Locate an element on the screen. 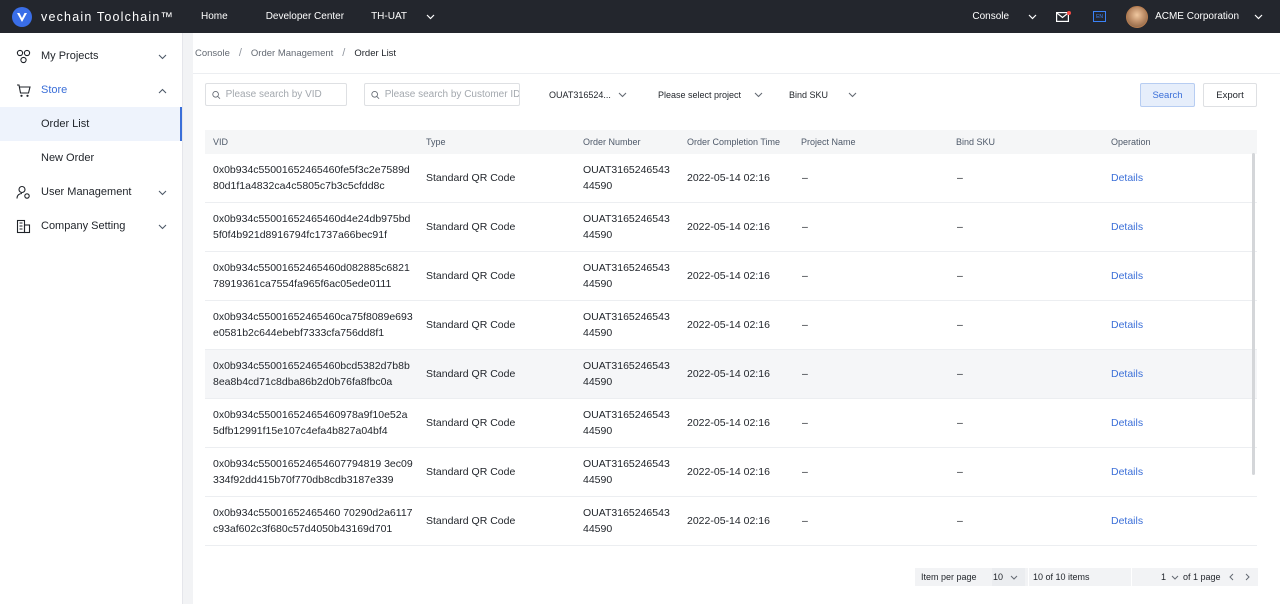 This screenshot has width=1280, height=604. column-header-project-name: Project Name is located at coordinates (828, 142).